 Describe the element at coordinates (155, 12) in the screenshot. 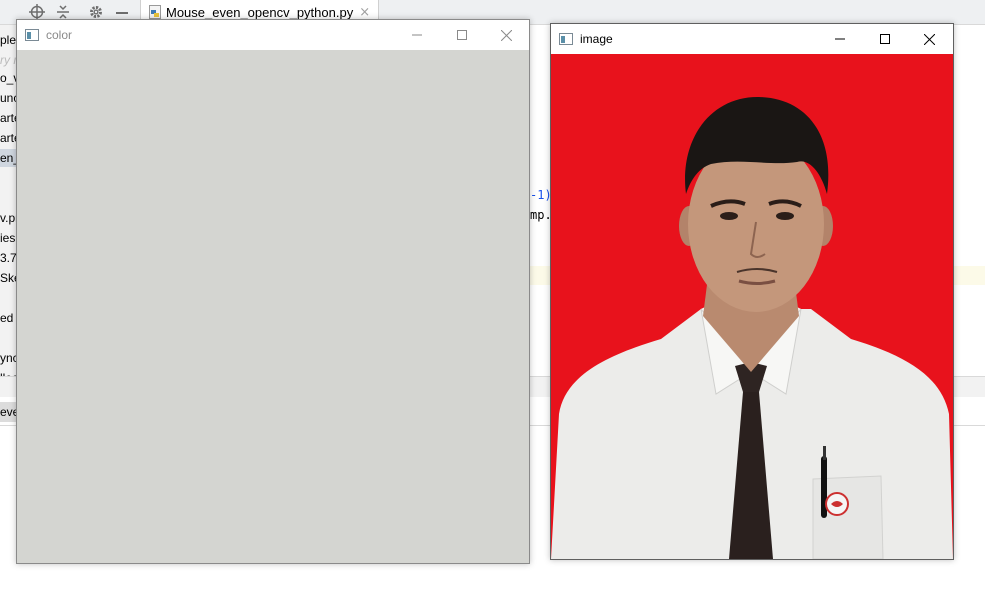

I see `python-file-icon` at that location.